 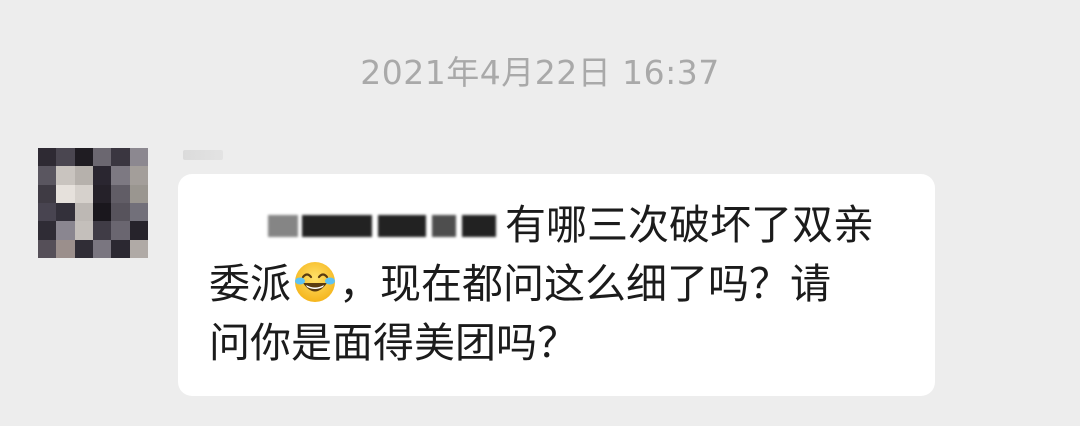 What do you see at coordinates (585, 284) in the screenshot?
I see `message-line-2b-text: ，现在都问这么细了吗？请` at bounding box center [585, 284].